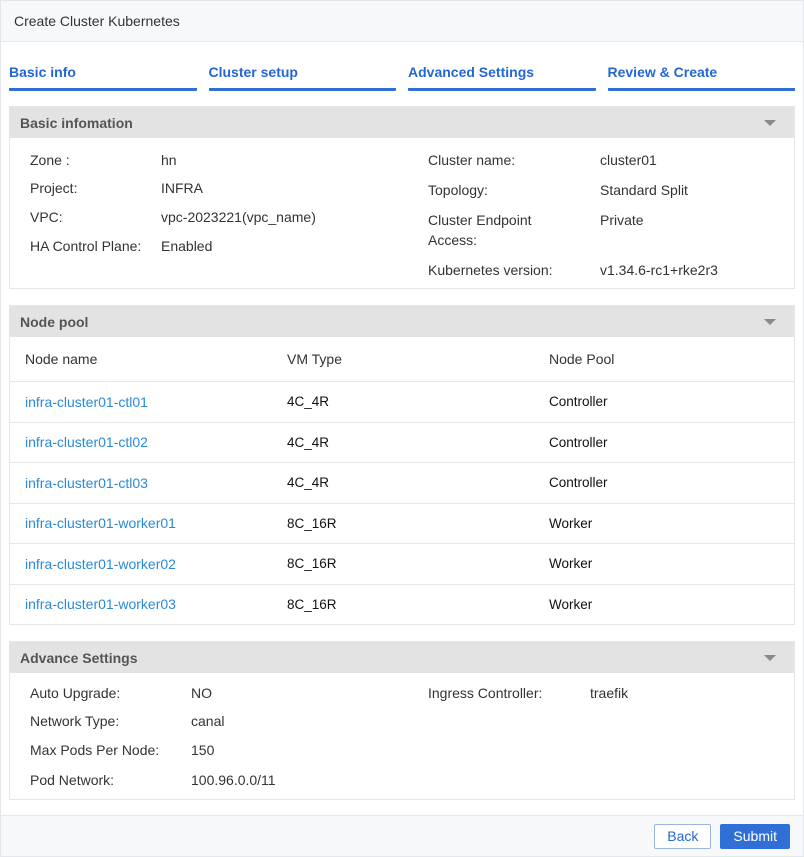 Image resolution: width=804 pixels, height=857 pixels. I want to click on table-row: infra-cluster01-worker03 8C_16R Worker, so click(402, 604).